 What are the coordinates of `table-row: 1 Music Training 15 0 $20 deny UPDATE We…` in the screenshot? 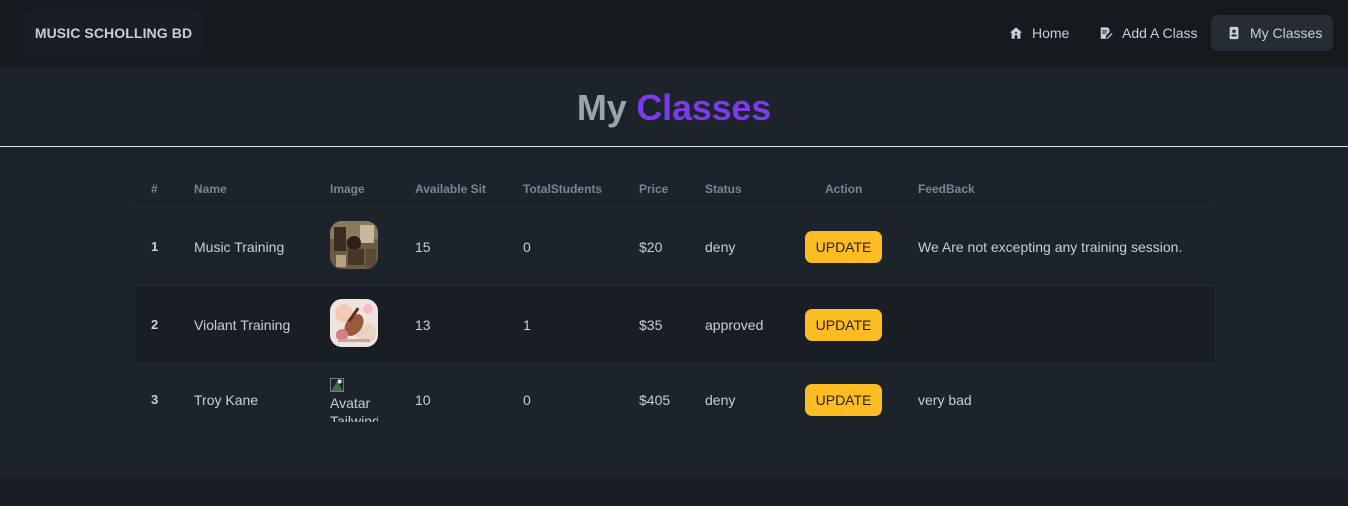 It's located at (674, 247).